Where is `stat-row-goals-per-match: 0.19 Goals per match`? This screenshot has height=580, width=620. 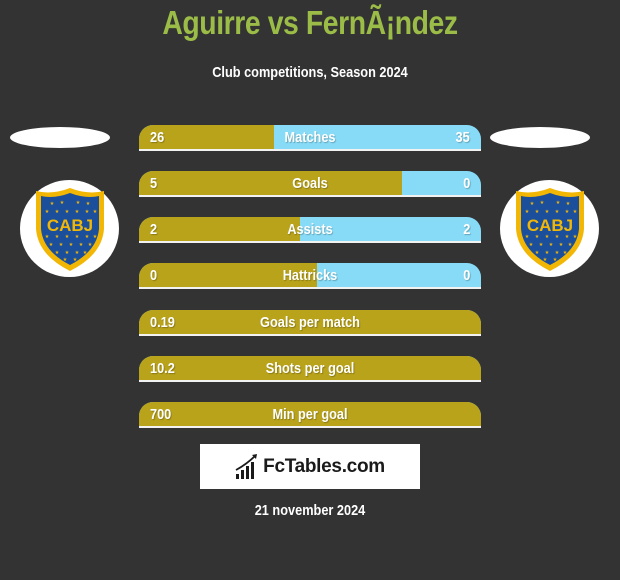 stat-row-goals-per-match: 0.19 Goals per match is located at coordinates (310, 323).